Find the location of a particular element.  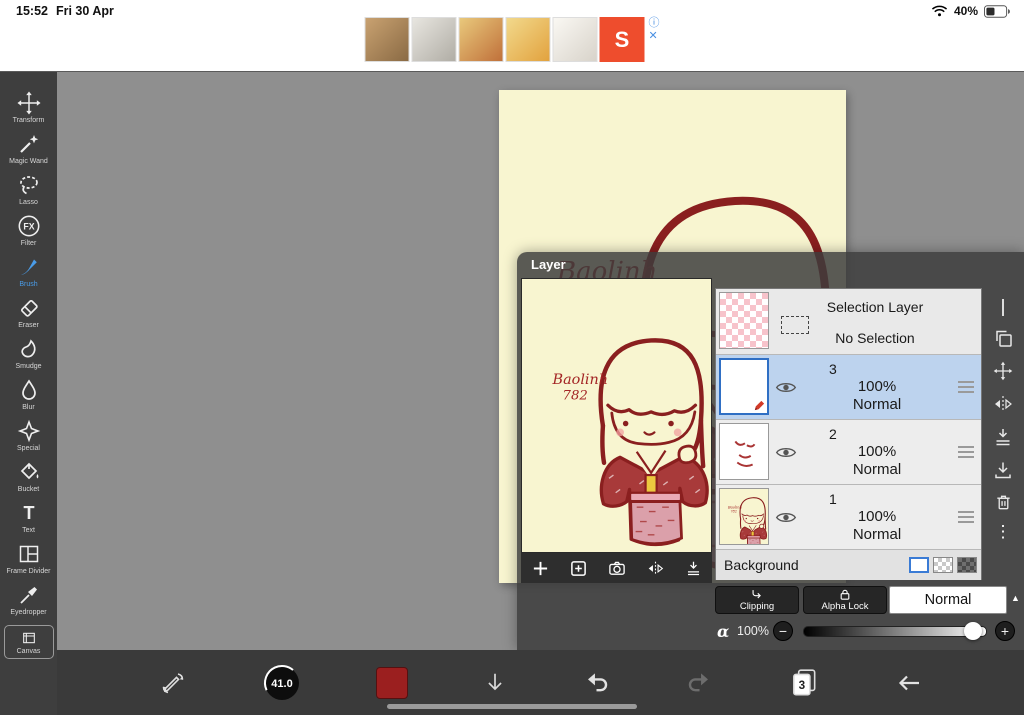

clipping-icon is located at coordinates (756, 593).